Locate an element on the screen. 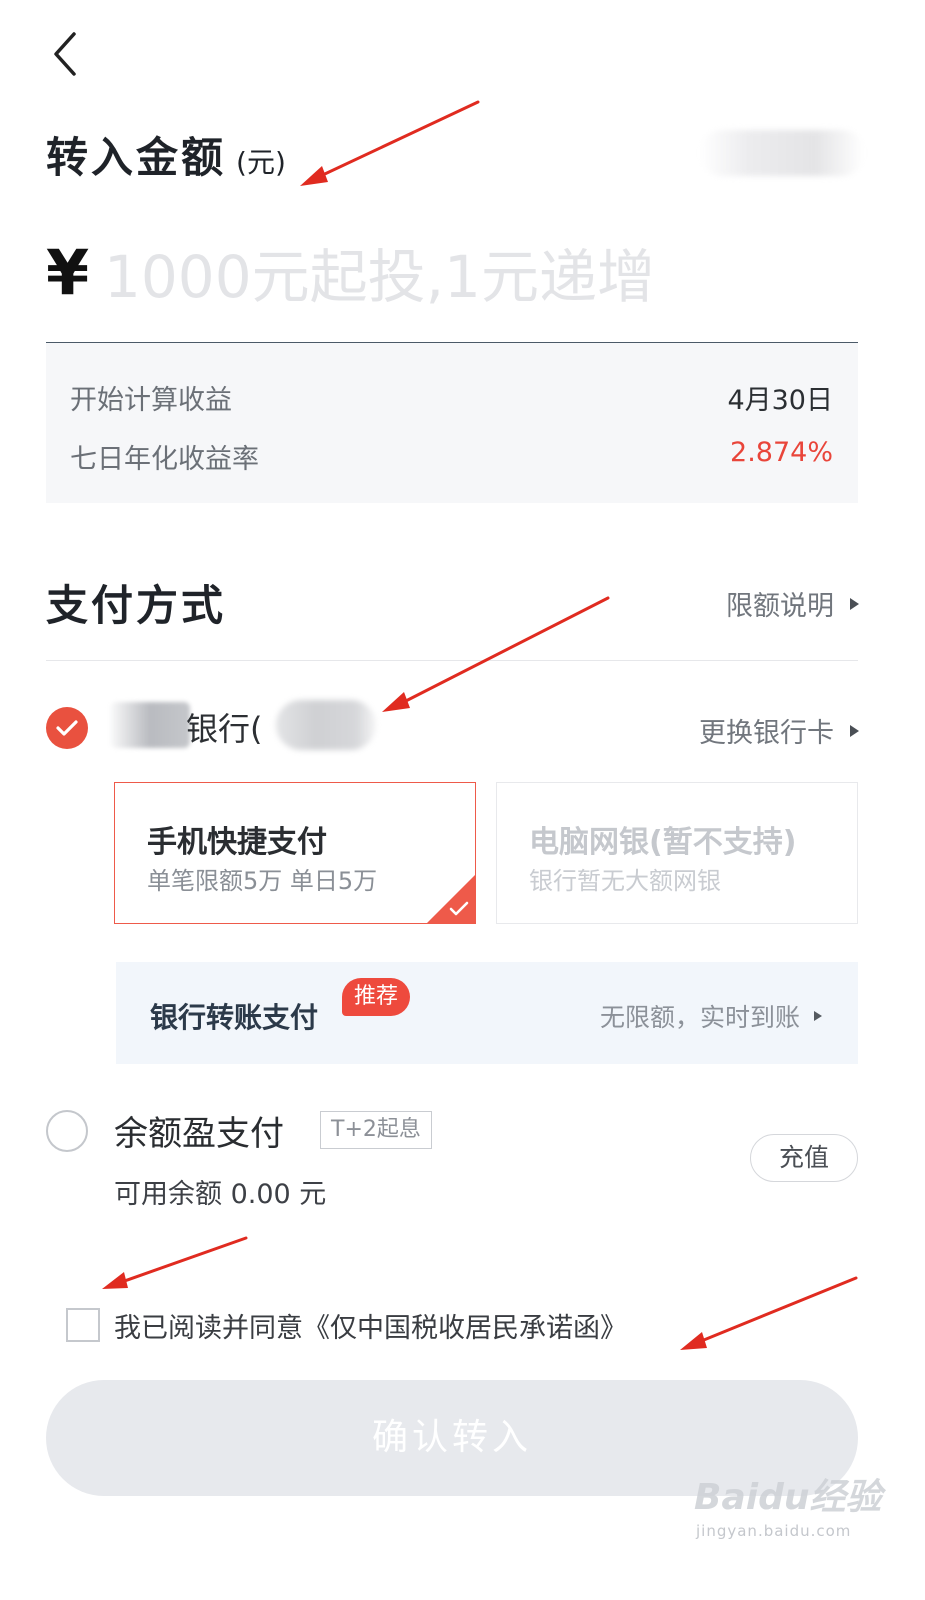  baidu-watermark: Baidu经验 is located at coordinates (788, 1497).